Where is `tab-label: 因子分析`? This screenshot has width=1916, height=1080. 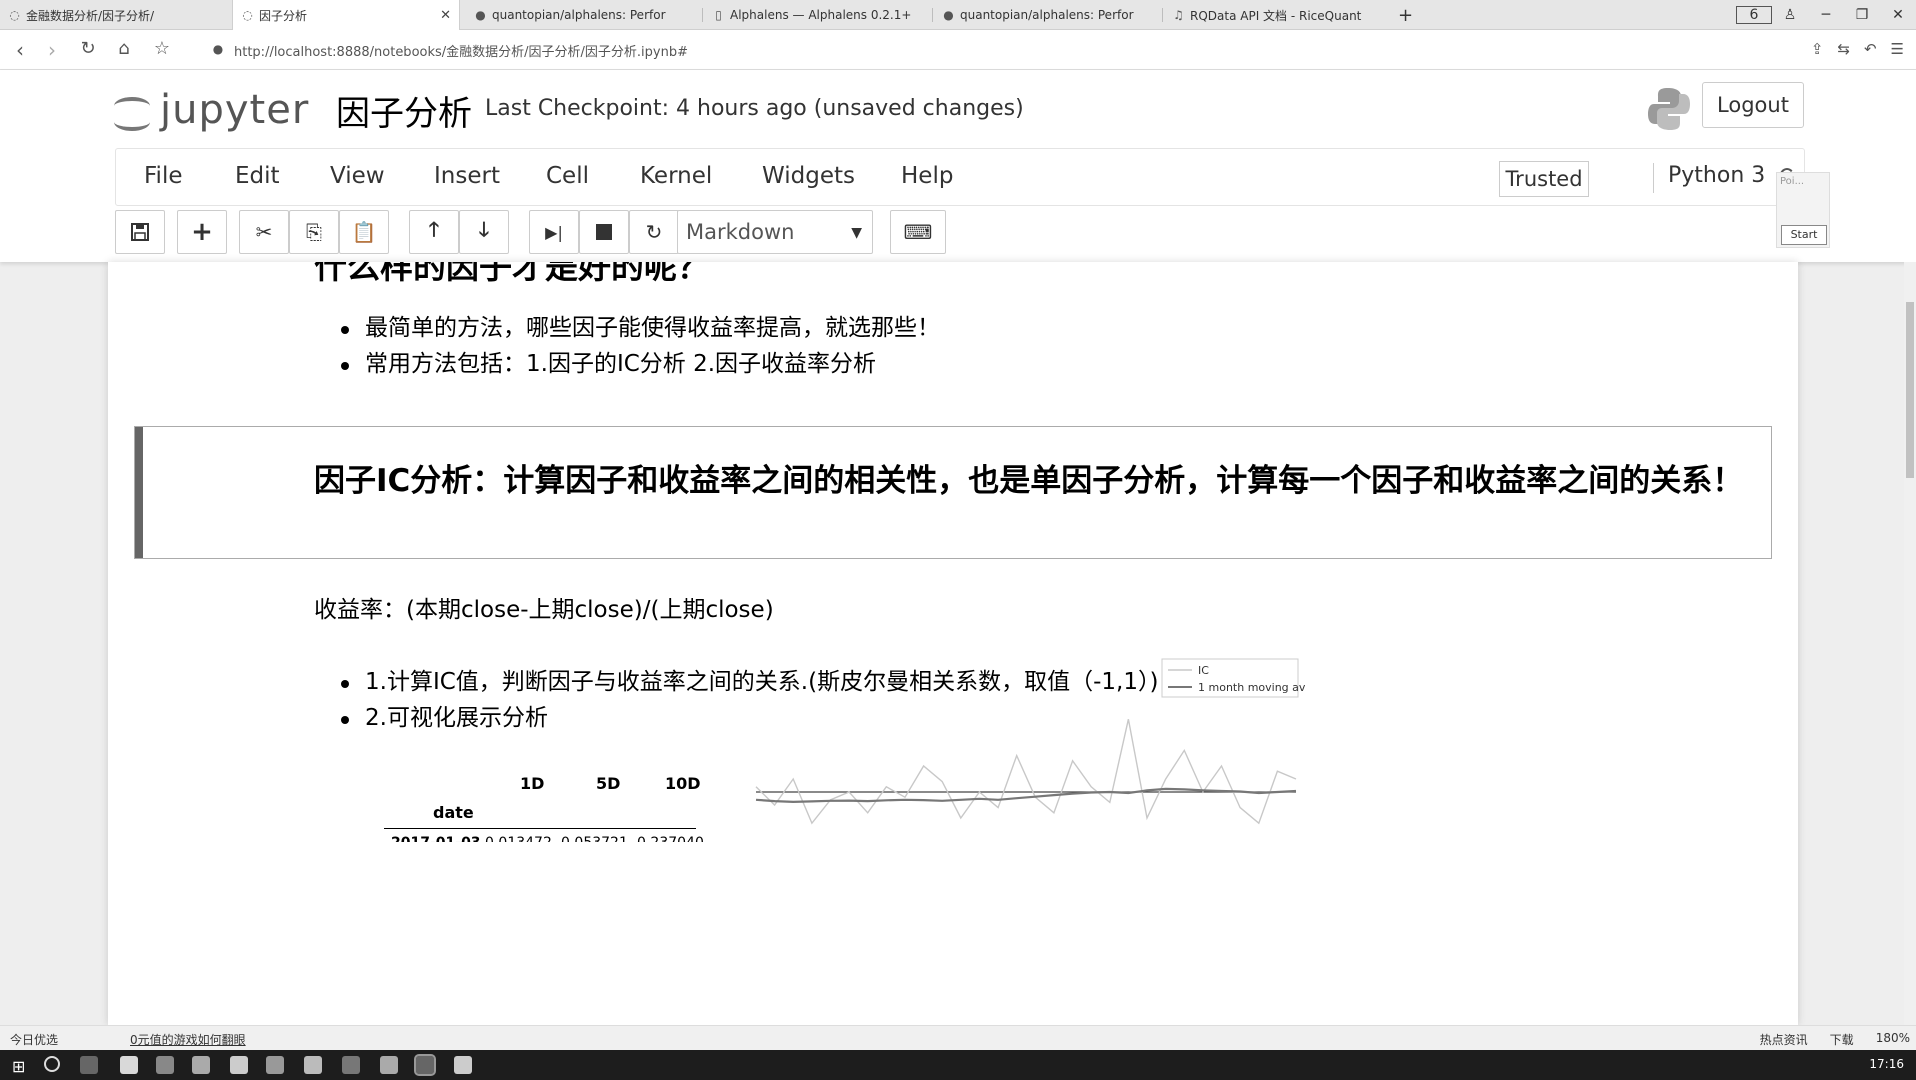
tab-label: 因子分析 is located at coordinates (283, 15).